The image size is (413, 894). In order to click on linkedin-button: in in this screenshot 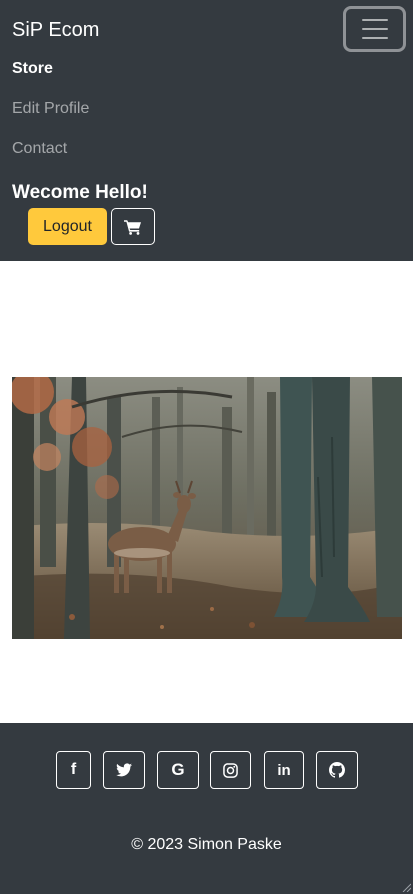, I will do `click(284, 770)`.